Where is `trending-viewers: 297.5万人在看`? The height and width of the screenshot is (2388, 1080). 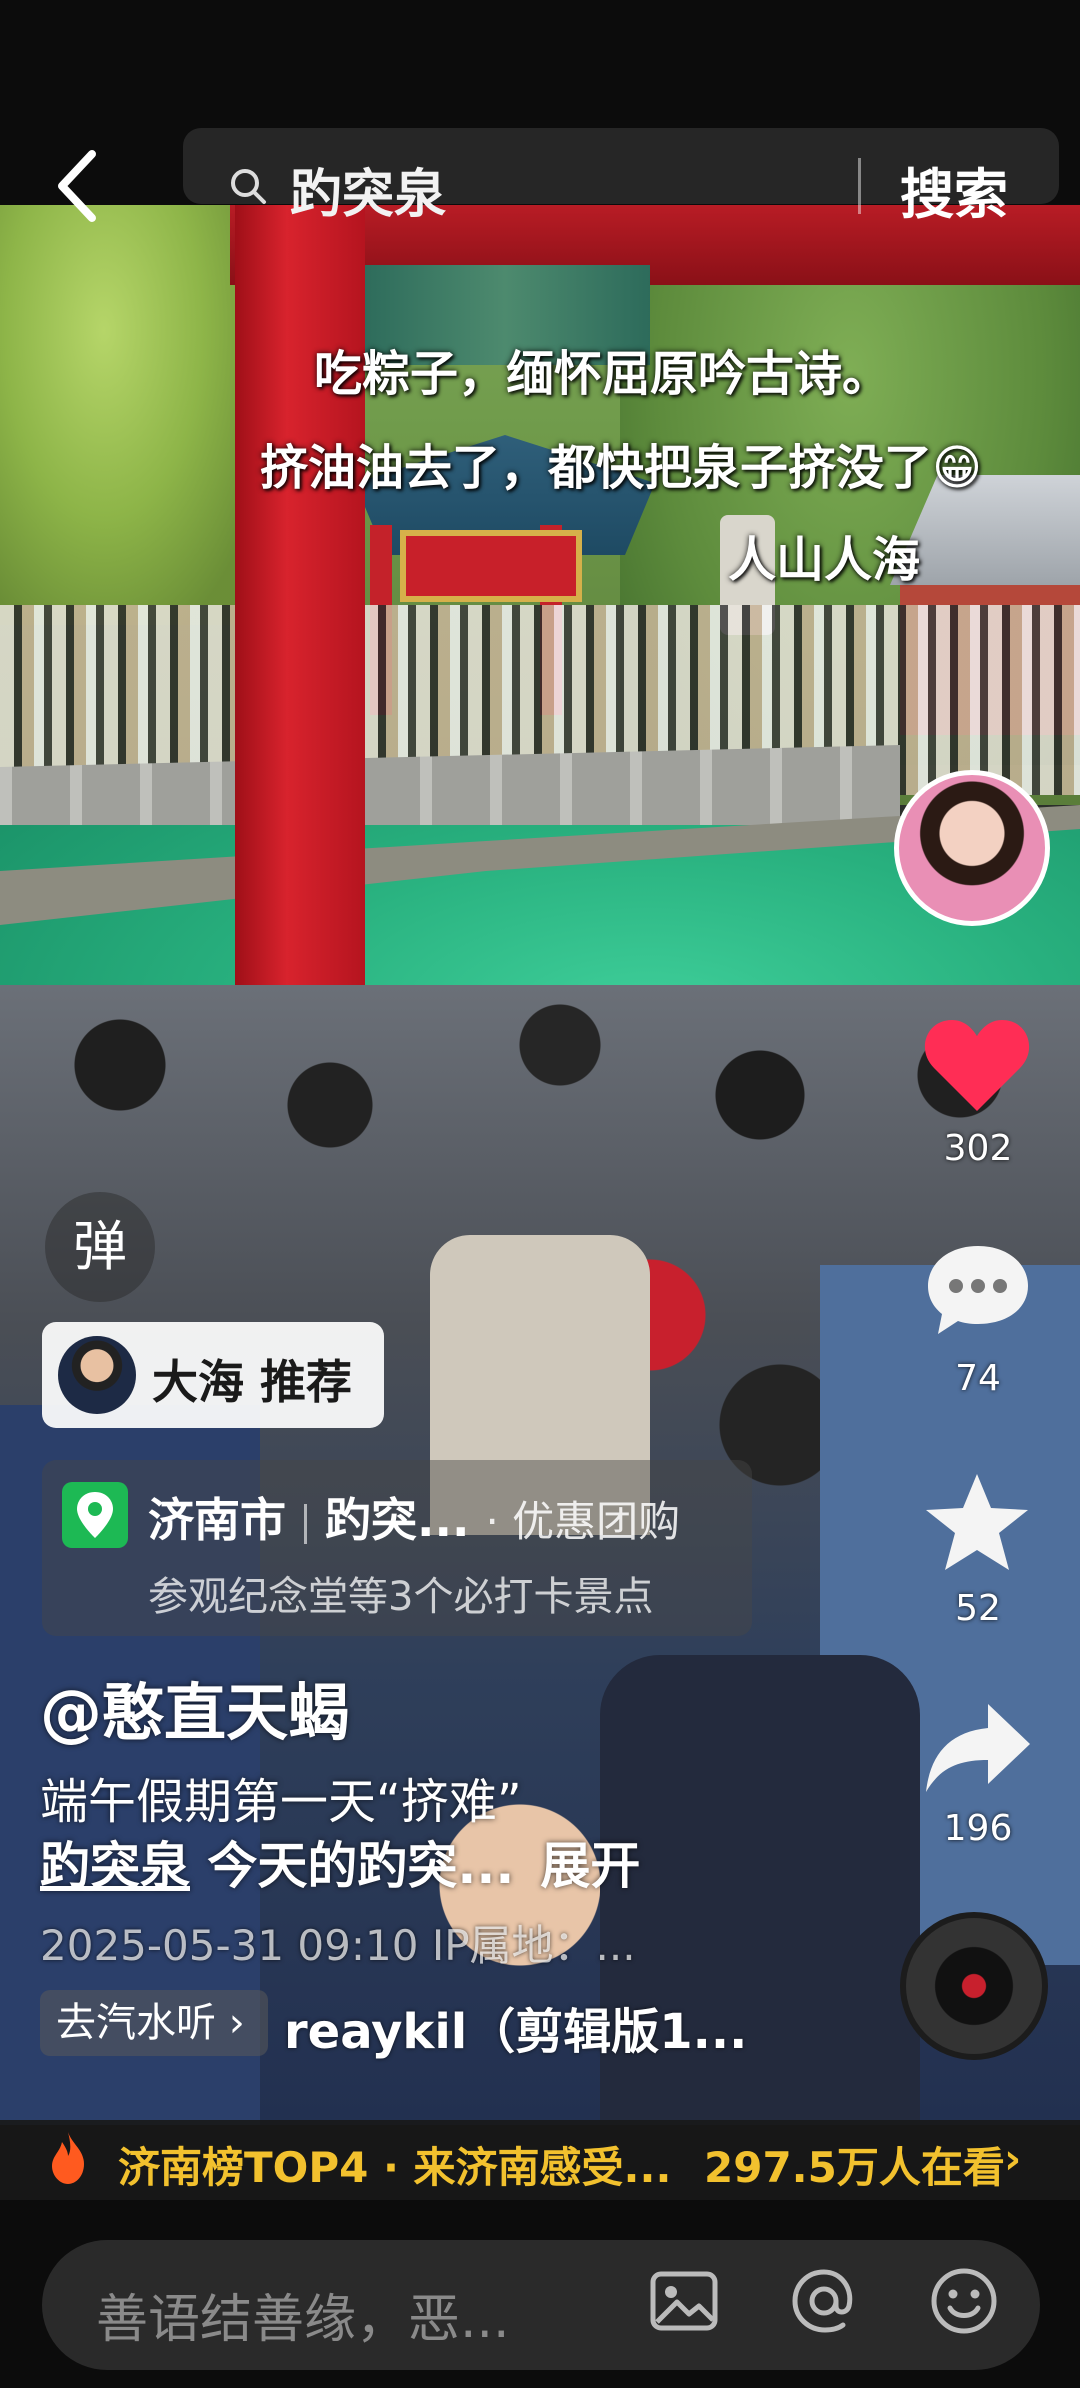 trending-viewers: 297.5万人在看 is located at coordinates (854, 2164).